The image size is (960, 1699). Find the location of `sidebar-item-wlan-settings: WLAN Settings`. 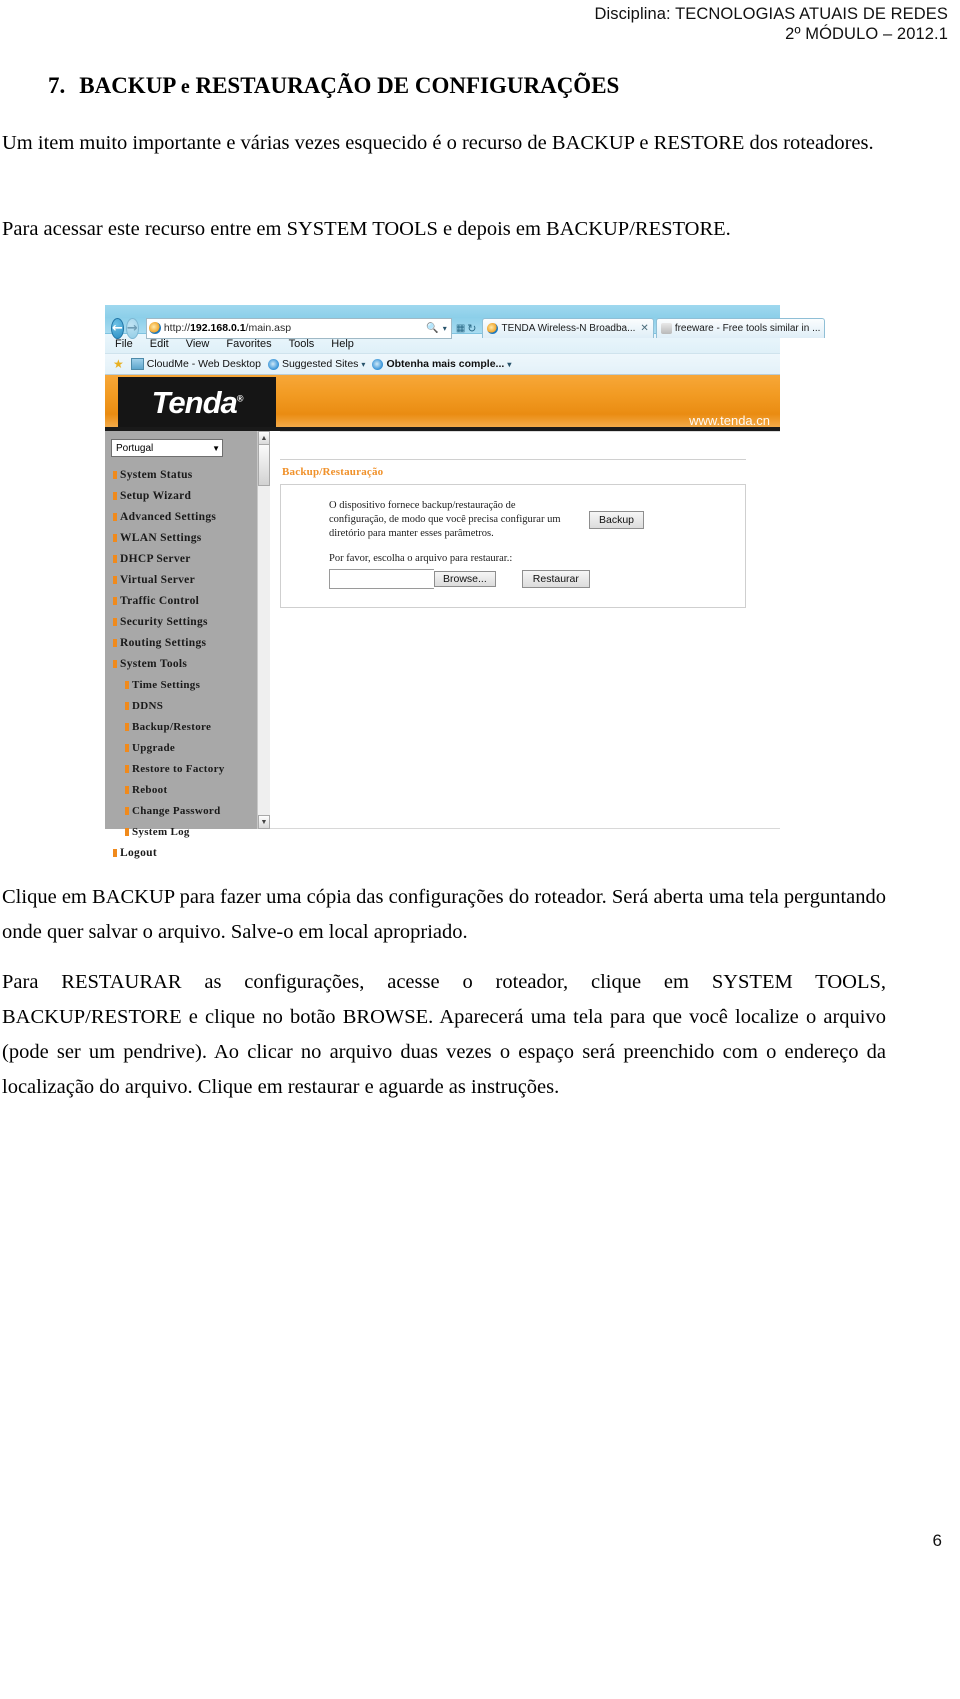

sidebar-item-wlan-settings: WLAN Settings is located at coordinates (181, 537).